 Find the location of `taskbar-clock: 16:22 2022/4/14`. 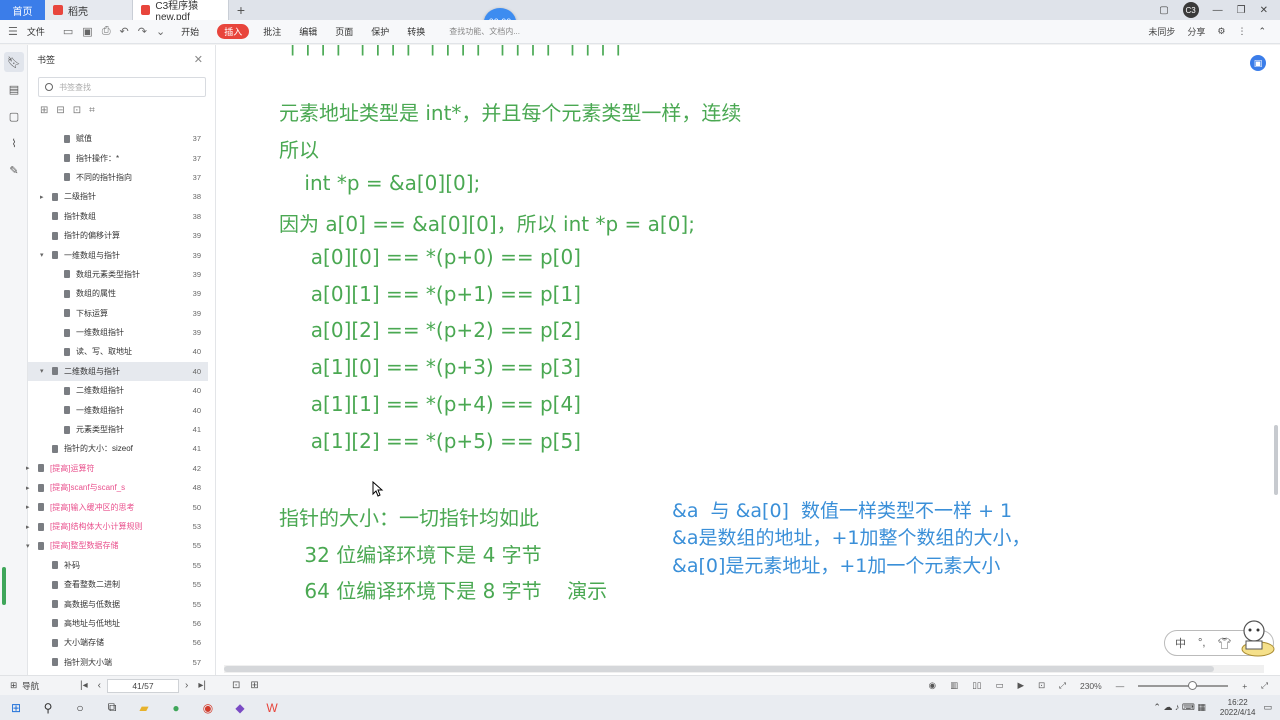

taskbar-clock: 16:22 2022/4/14 is located at coordinates (1238, 708).